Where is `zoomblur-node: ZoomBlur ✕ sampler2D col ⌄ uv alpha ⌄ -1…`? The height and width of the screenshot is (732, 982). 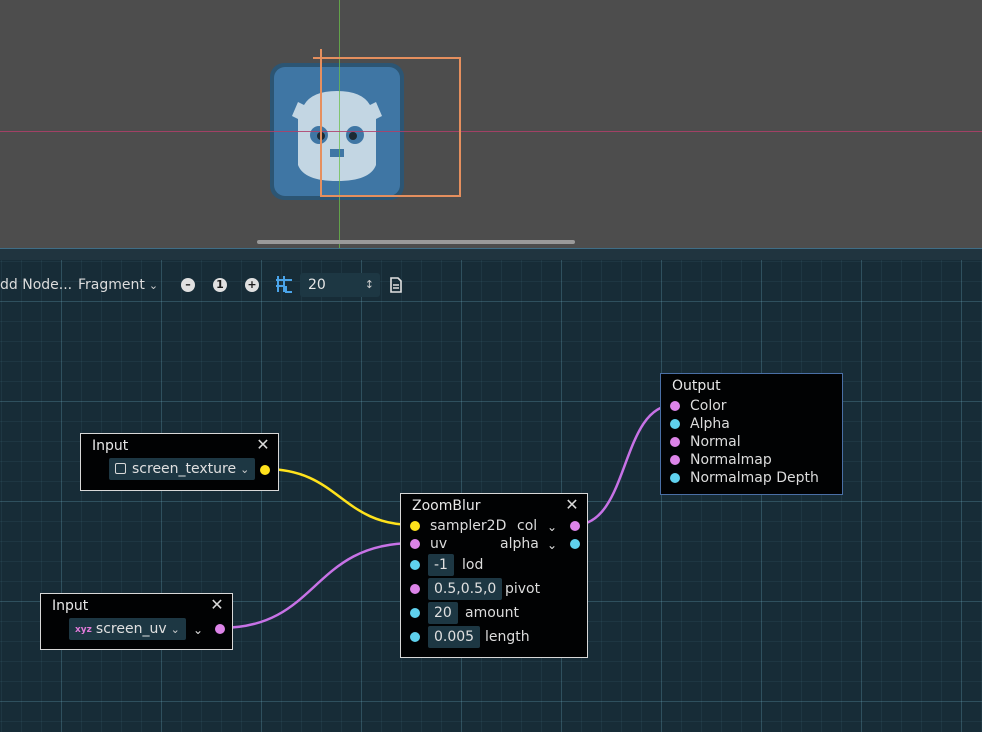
zoomblur-node: ZoomBlur ✕ sampler2D col ⌄ uv alpha ⌄ -1… is located at coordinates (494, 575).